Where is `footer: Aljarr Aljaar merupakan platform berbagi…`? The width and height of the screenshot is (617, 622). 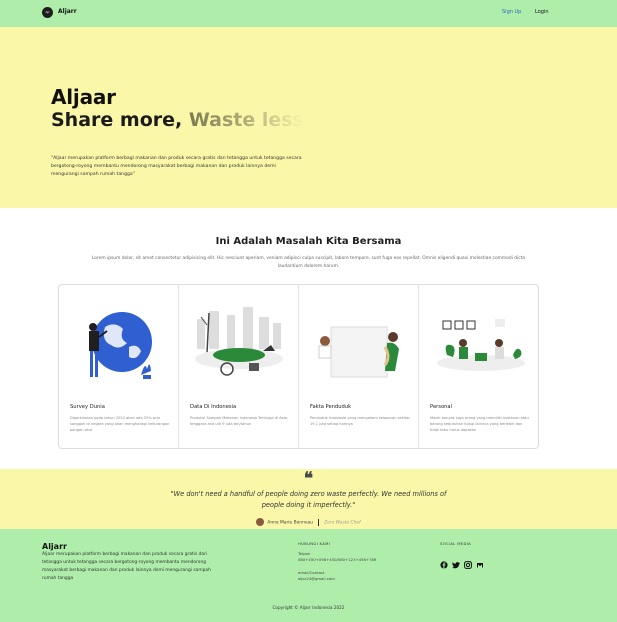 footer: Aljarr Aljaar merupakan platform berbagi… is located at coordinates (308, 575).